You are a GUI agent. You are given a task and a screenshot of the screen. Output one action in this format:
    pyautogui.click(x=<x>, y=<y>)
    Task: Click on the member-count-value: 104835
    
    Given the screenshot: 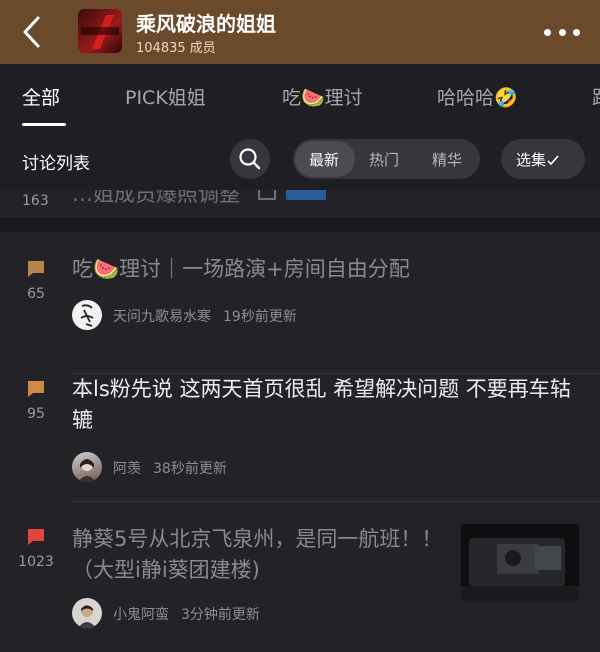 What is the action you would take?
    pyautogui.click(x=161, y=48)
    